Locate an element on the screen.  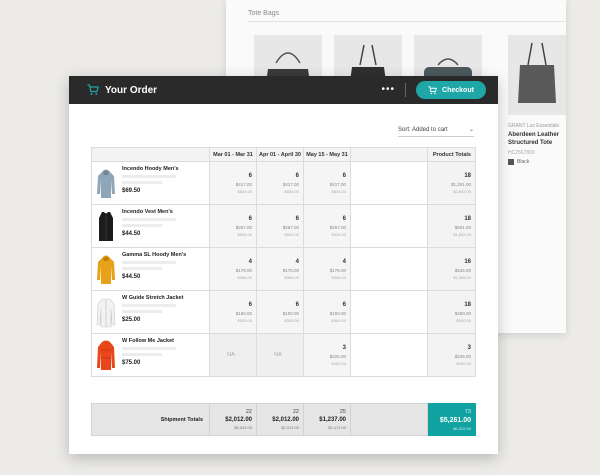
product-cell: Gamma SL Hoody Men's $44.50 is located at coordinates (150, 269).